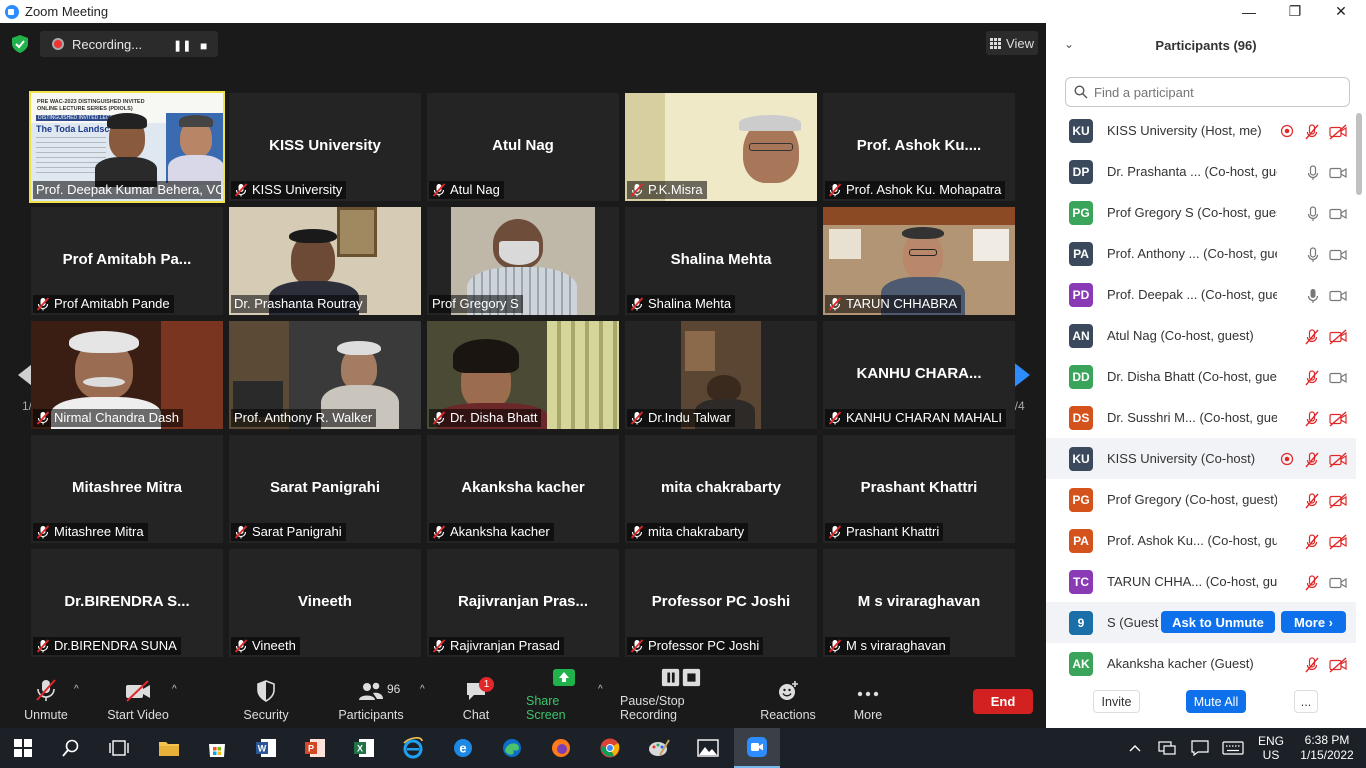 The image size is (1366, 768). I want to click on participant-row: 9 S (Guest) Ask to Unmute More ›, so click(1201, 622).